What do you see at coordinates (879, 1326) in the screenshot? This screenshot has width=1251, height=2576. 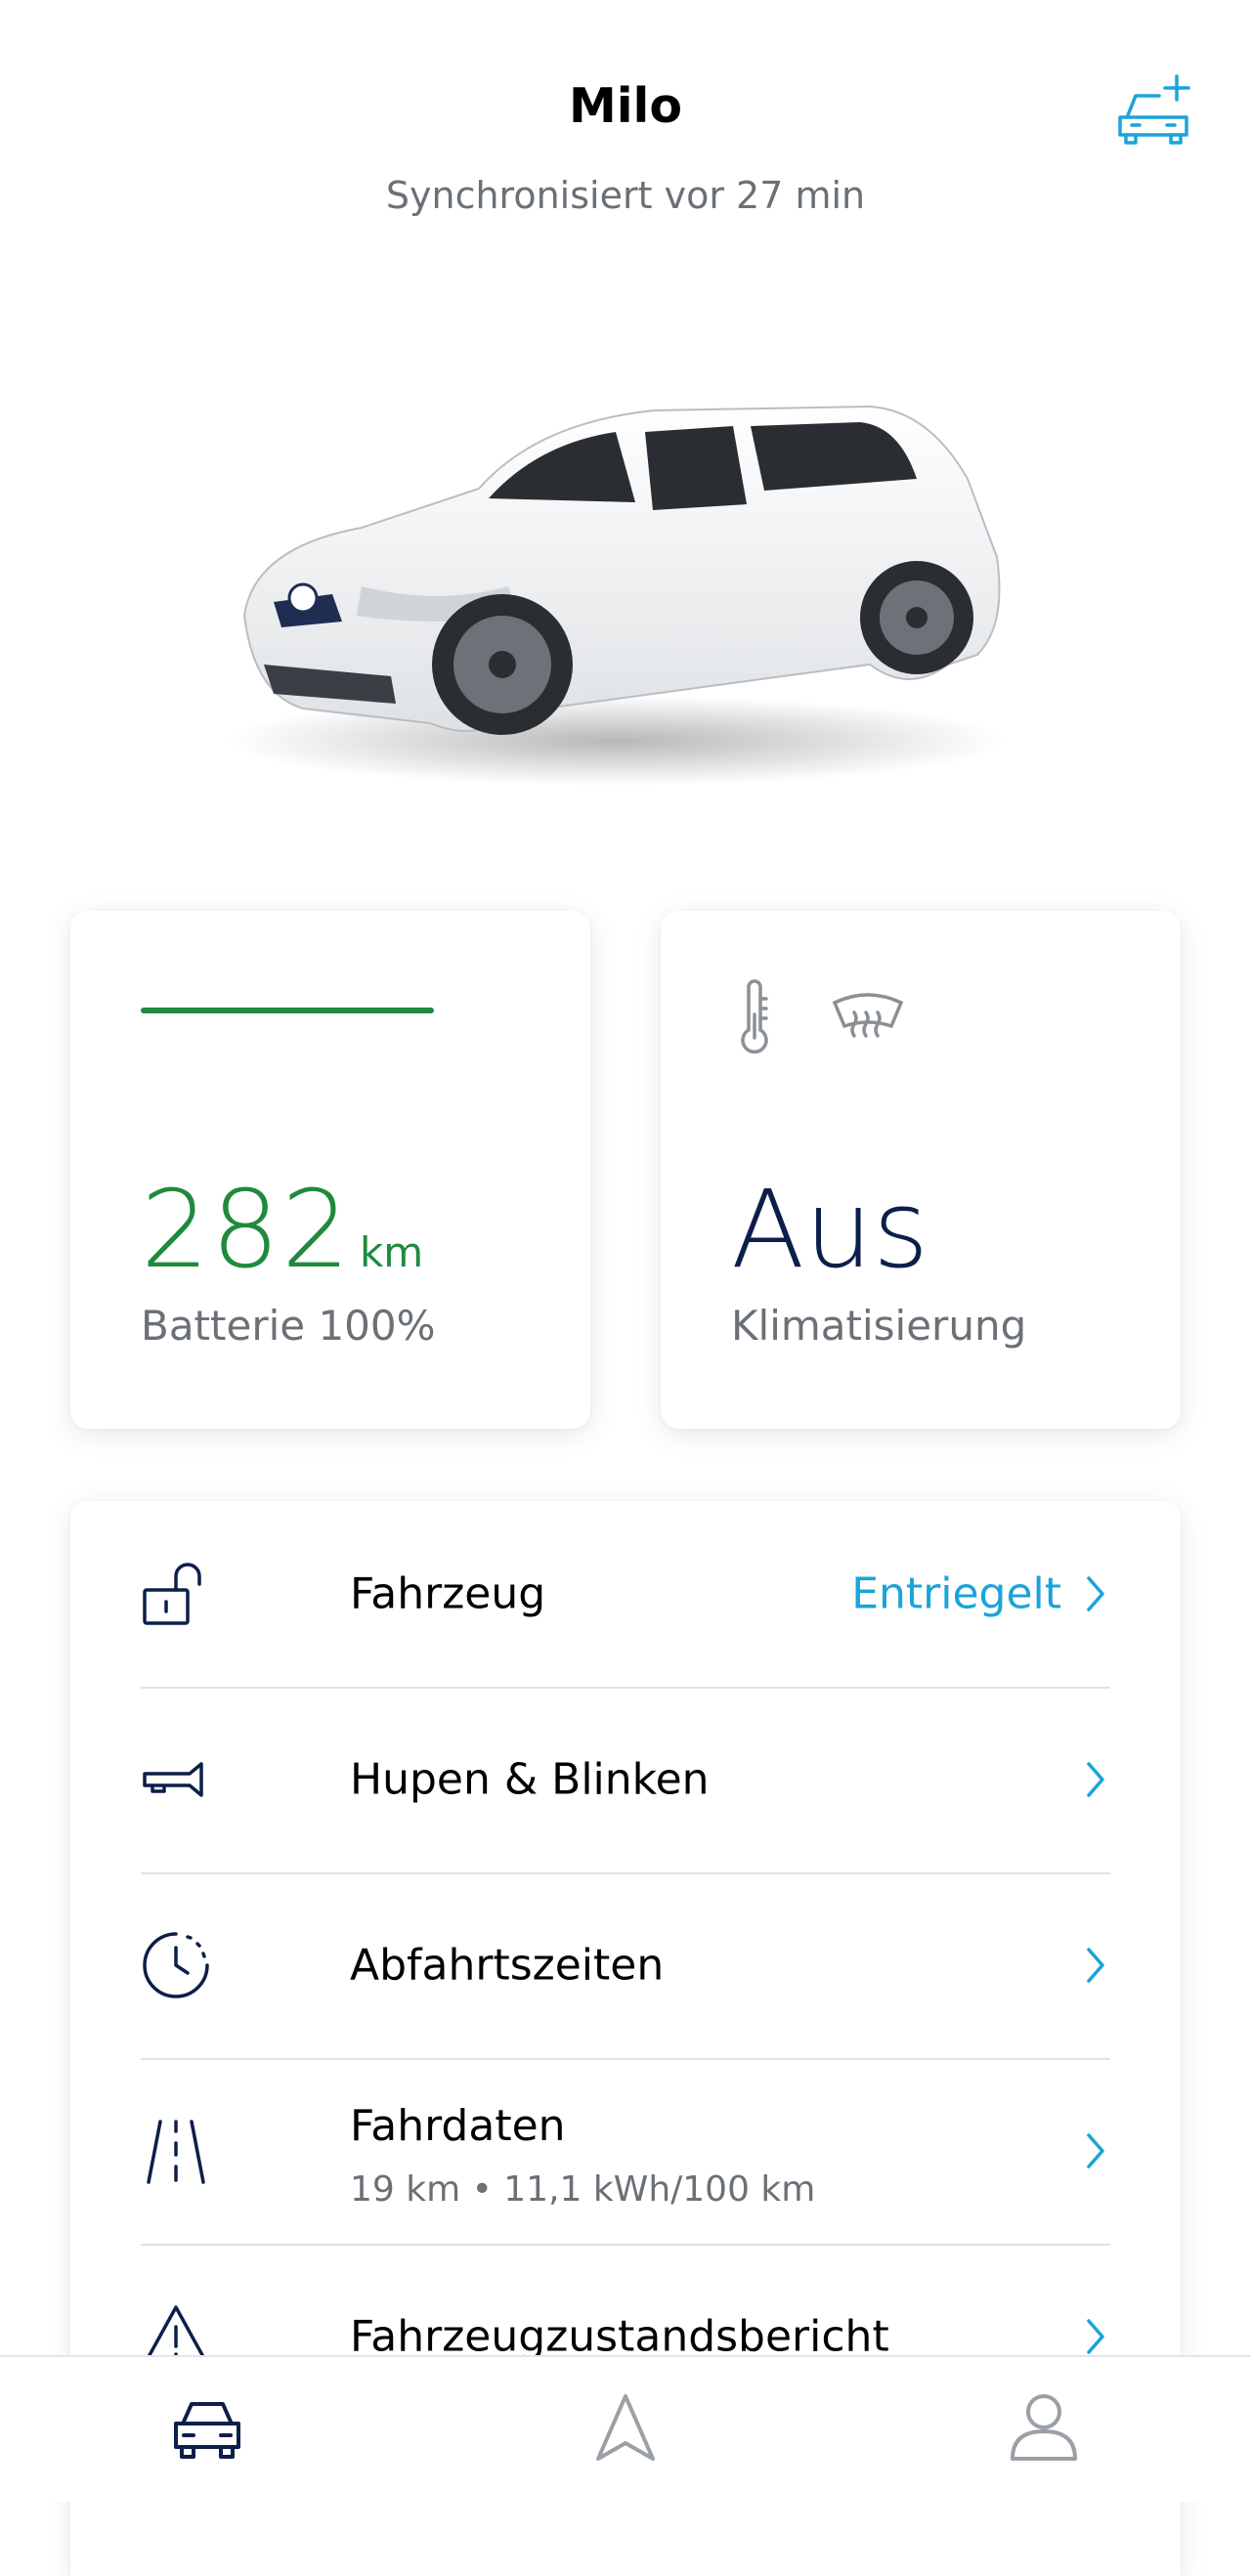 I see `climate-label: Klimatisierung` at bounding box center [879, 1326].